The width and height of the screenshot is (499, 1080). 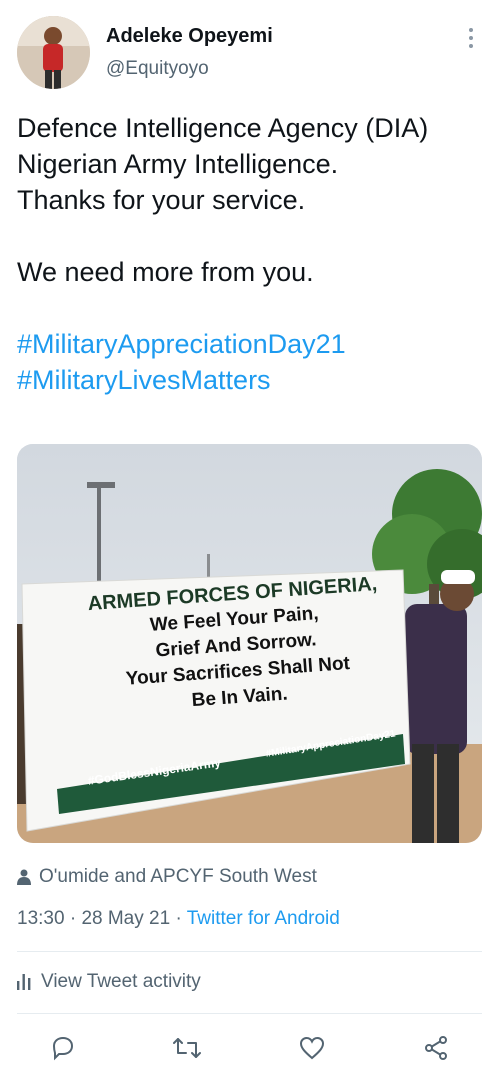 What do you see at coordinates (312, 1048) in the screenshot?
I see `heart-icon` at bounding box center [312, 1048].